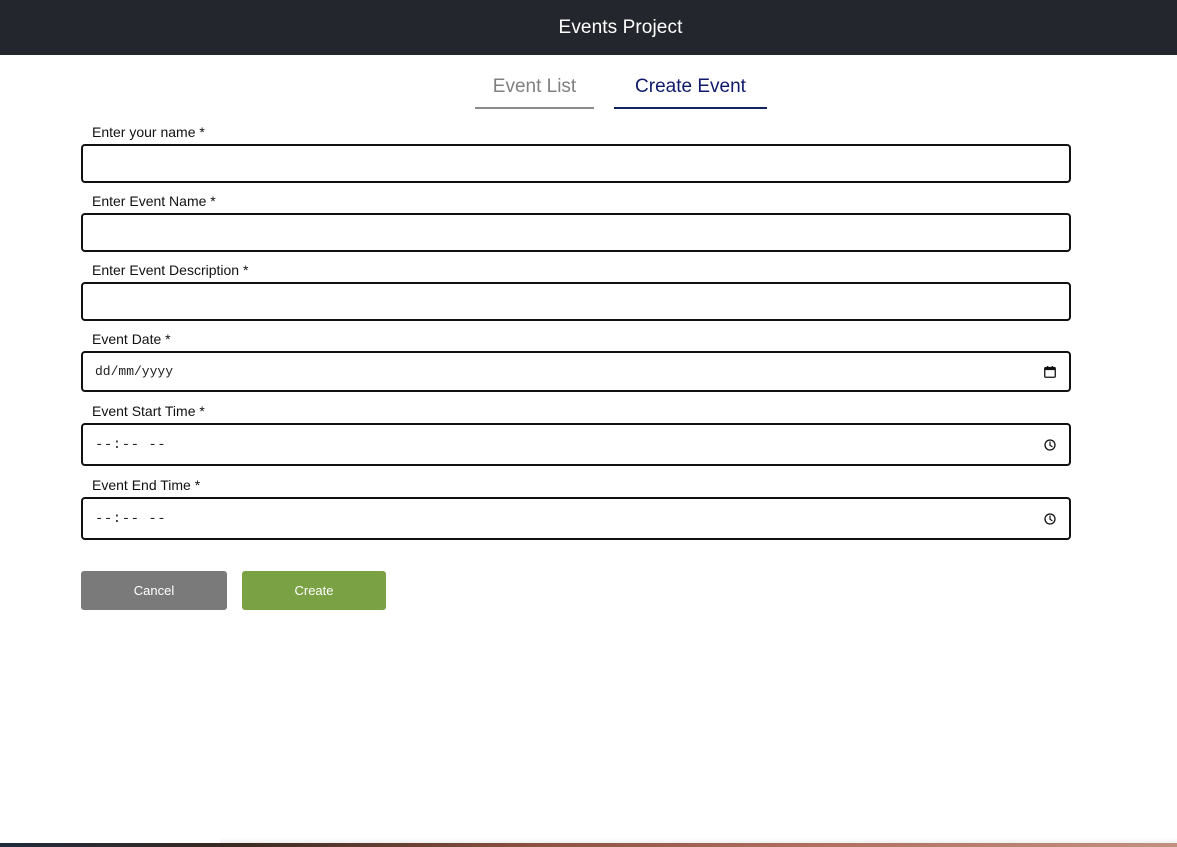  What do you see at coordinates (131, 518) in the screenshot?
I see `event-end-time-placeholder: --:-- --` at bounding box center [131, 518].